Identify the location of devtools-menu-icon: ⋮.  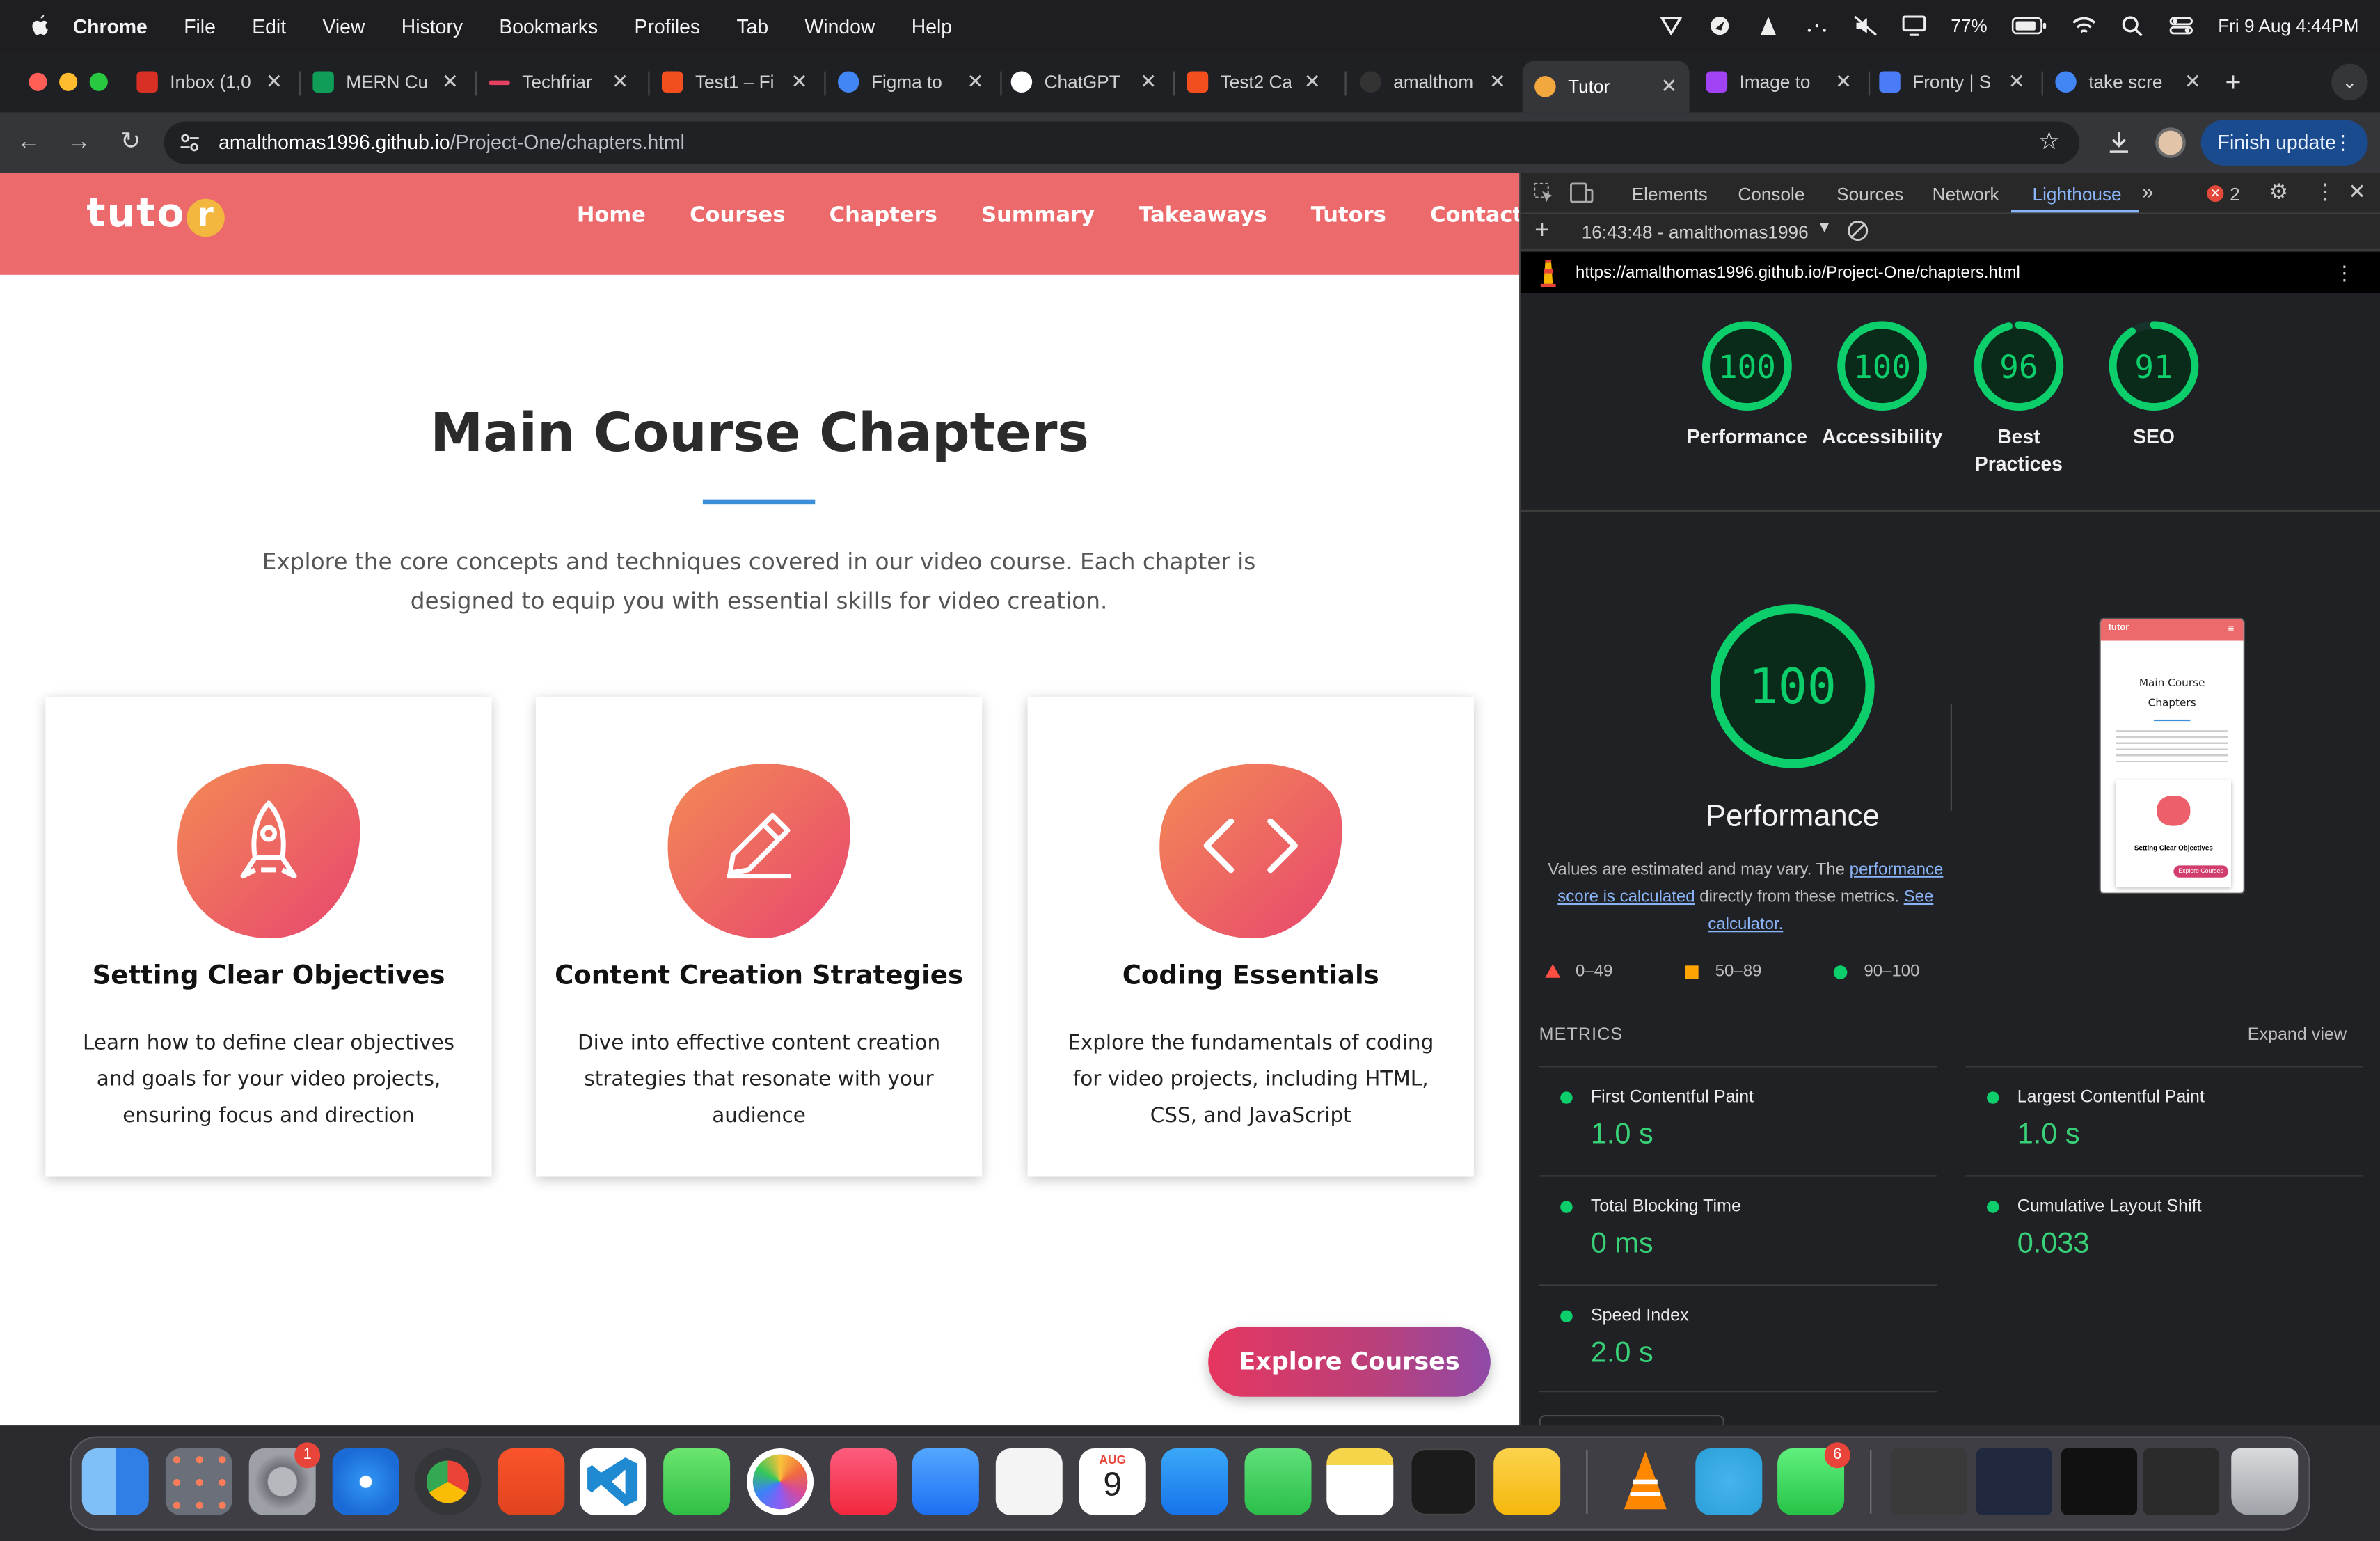
(2325, 192).